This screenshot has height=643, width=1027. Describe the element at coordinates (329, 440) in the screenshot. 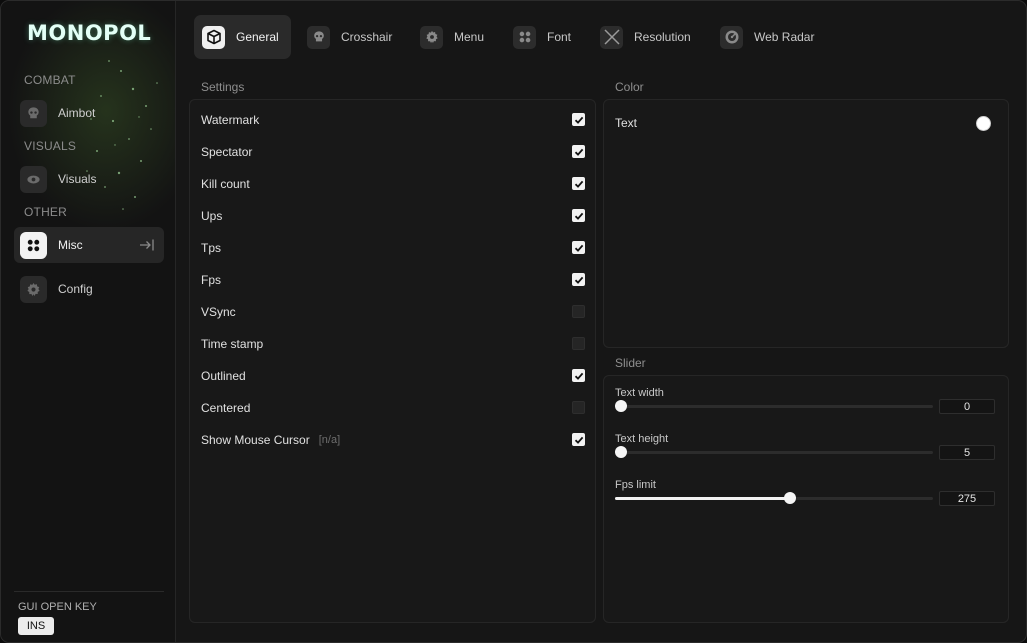

I see `setting-note: [n/a]` at that location.